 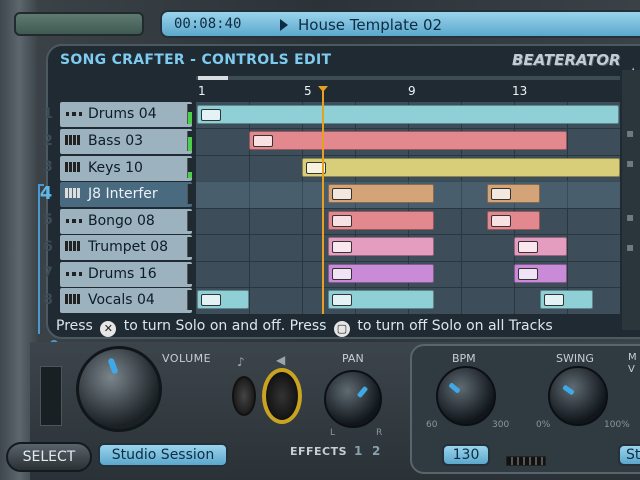 I want to click on track-row: Bass 03, so click(x=126, y=141).